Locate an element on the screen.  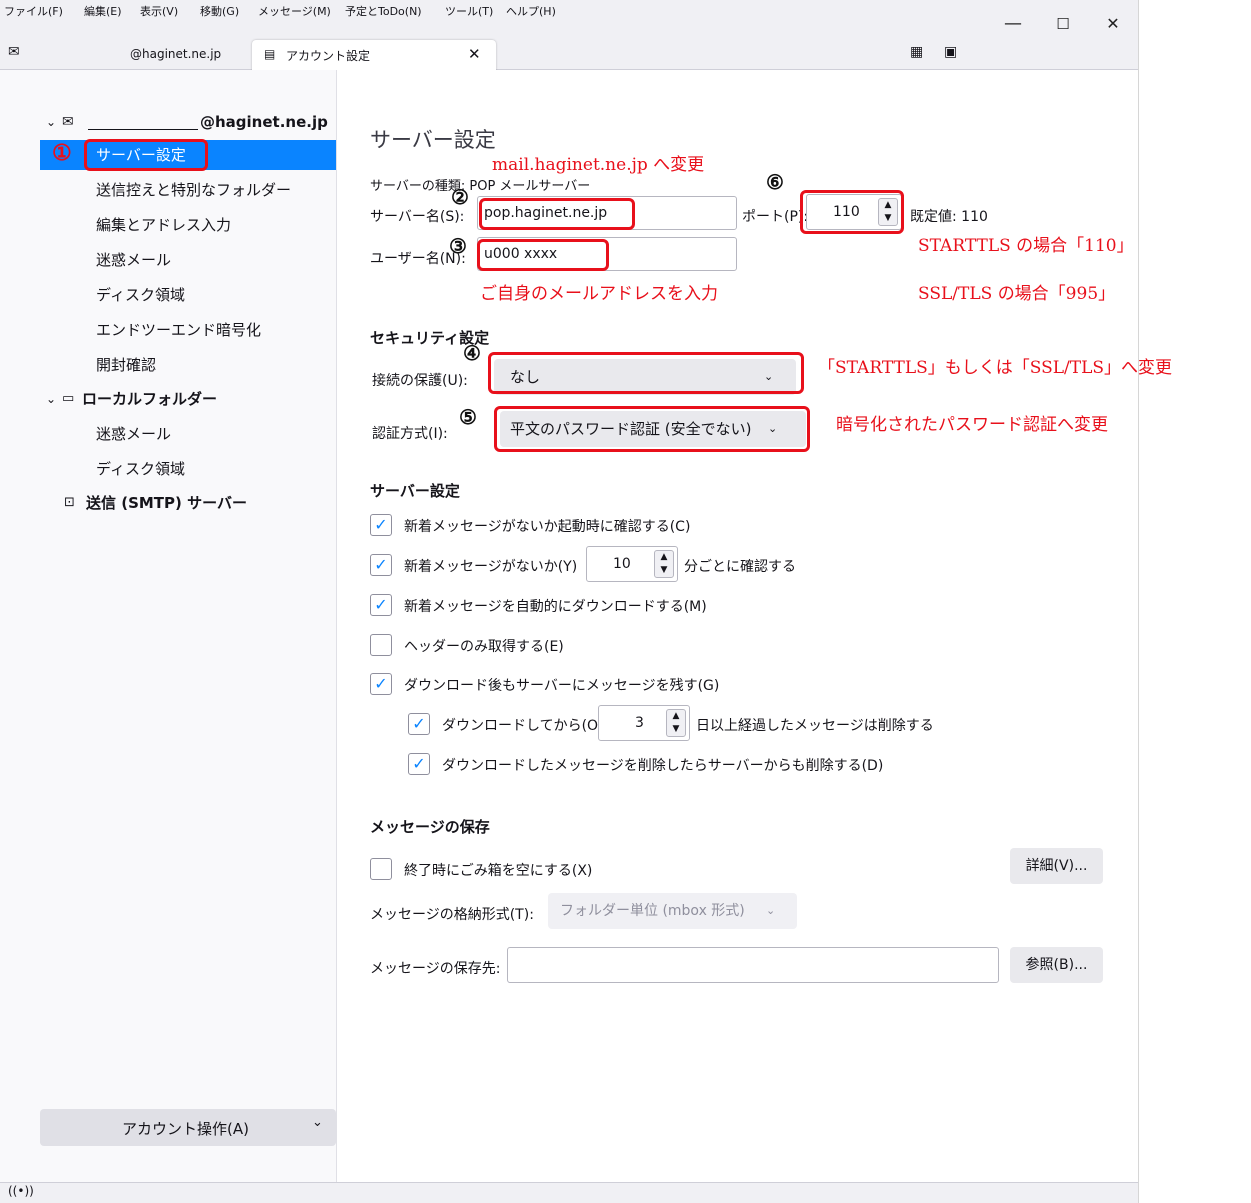
online-status-icon: ((•)) is located at coordinates (21, 1191).